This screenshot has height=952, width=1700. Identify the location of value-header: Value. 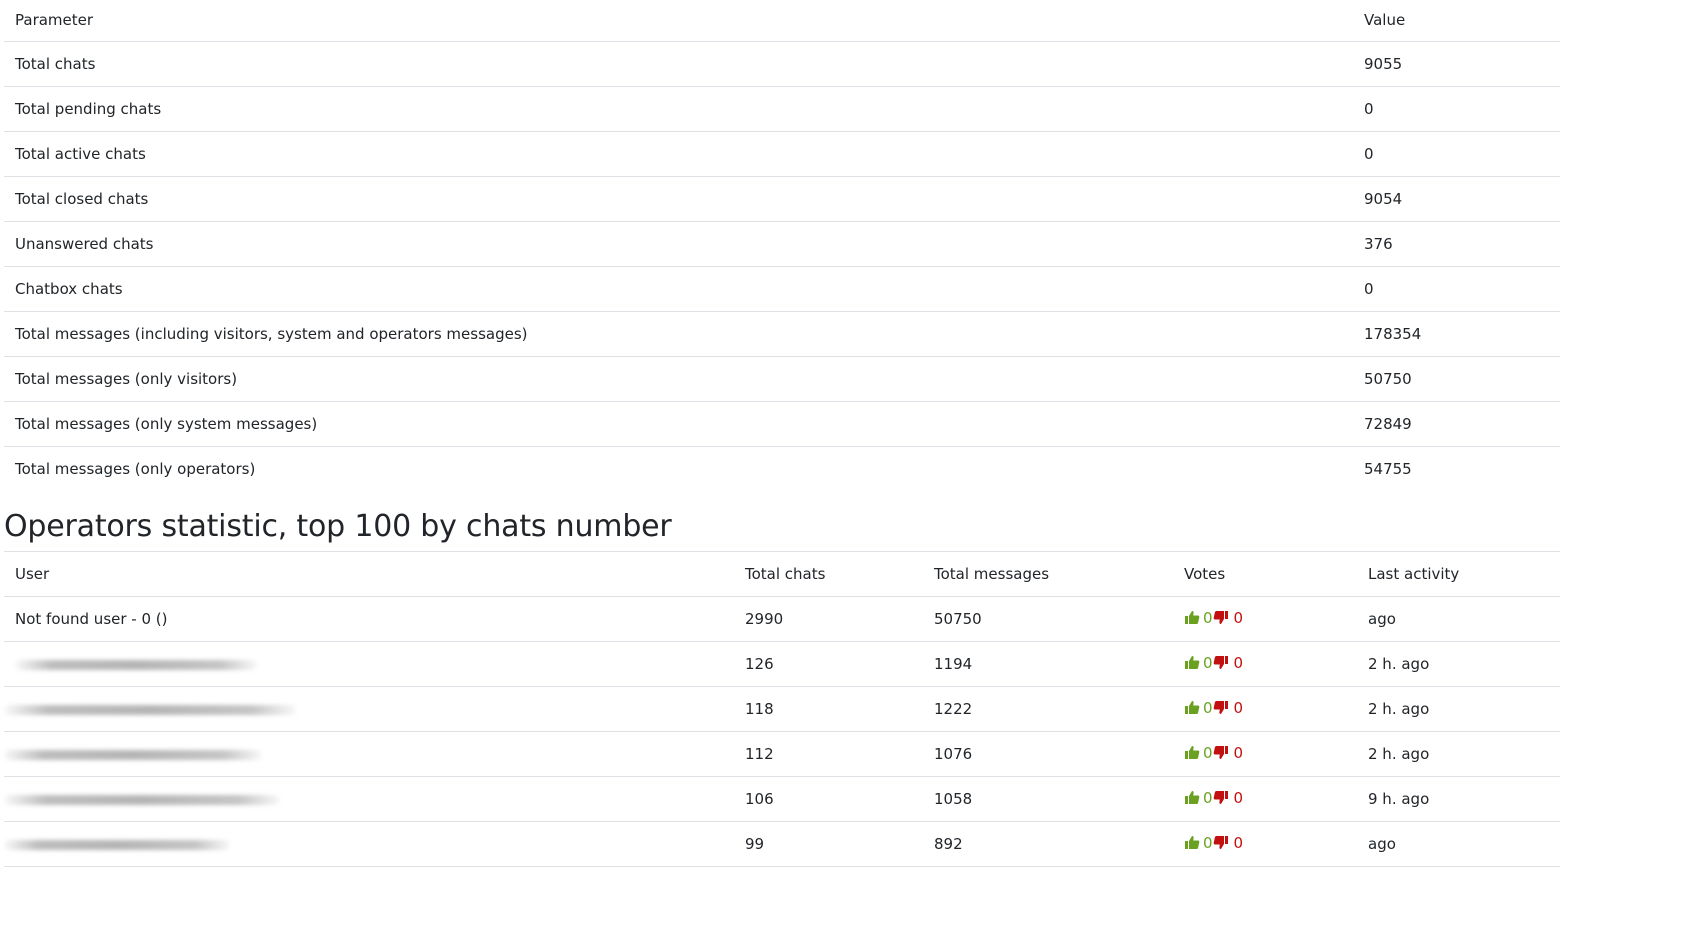
(1385, 20).